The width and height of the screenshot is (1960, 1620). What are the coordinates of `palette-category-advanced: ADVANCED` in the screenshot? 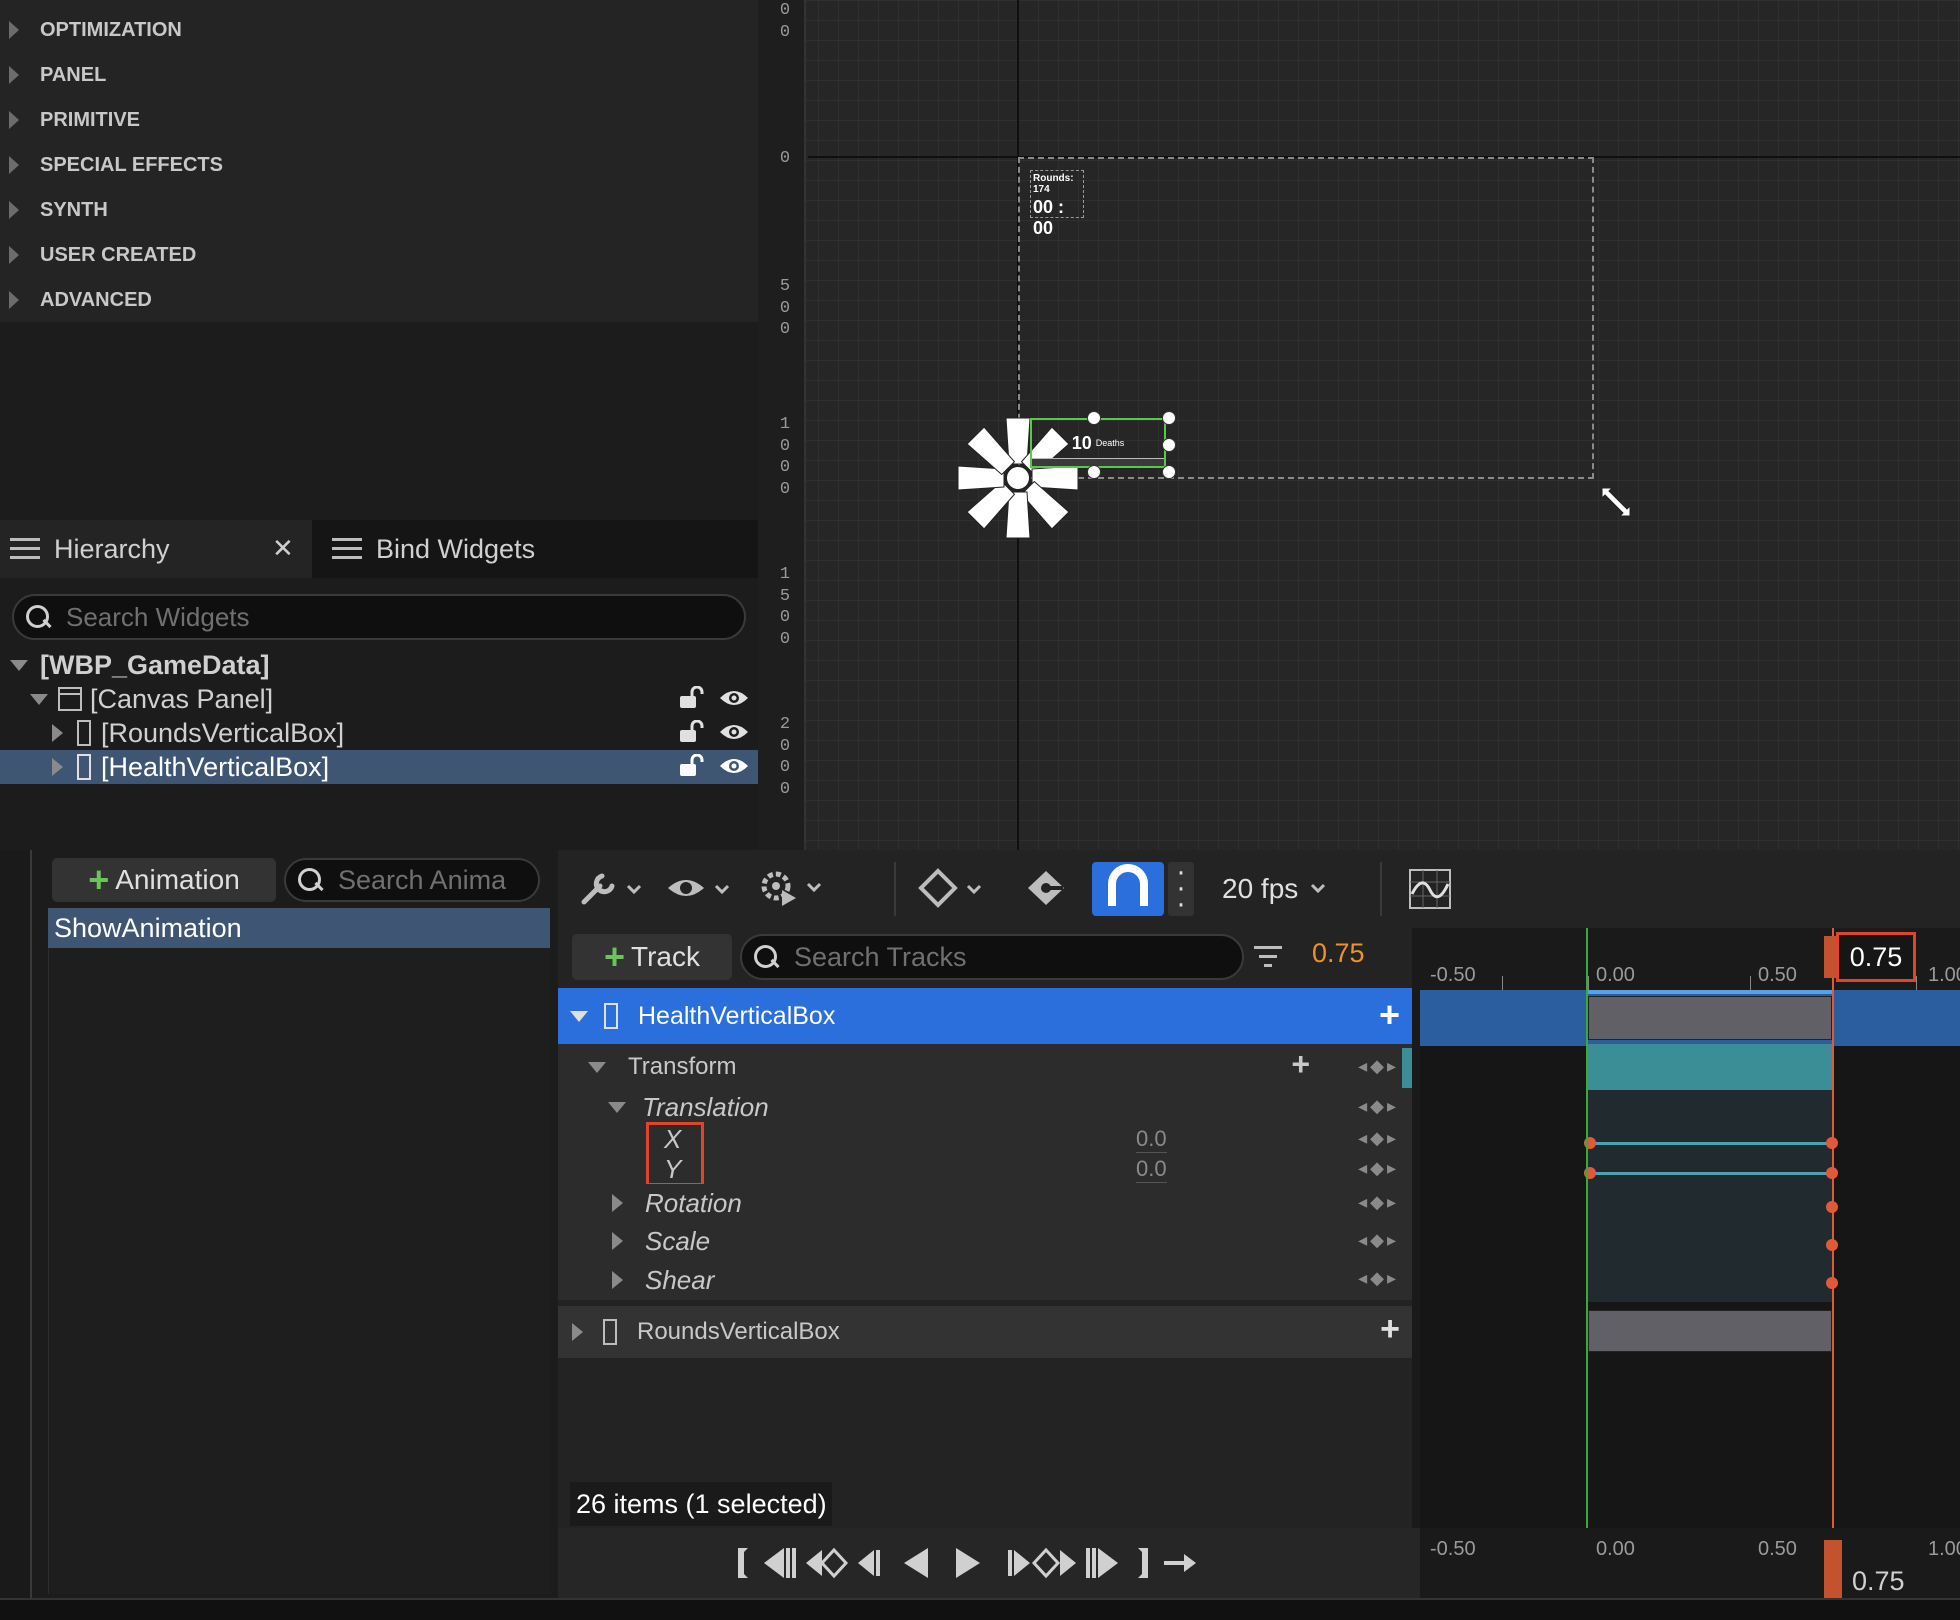 It's located at (379, 300).